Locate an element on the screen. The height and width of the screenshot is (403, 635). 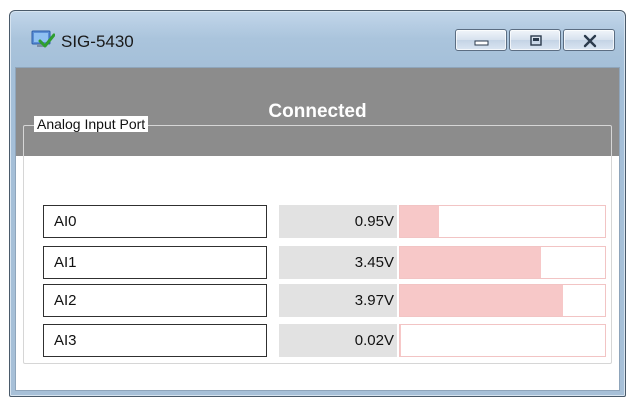
window-title: SIG-5430 is located at coordinates (97, 41).